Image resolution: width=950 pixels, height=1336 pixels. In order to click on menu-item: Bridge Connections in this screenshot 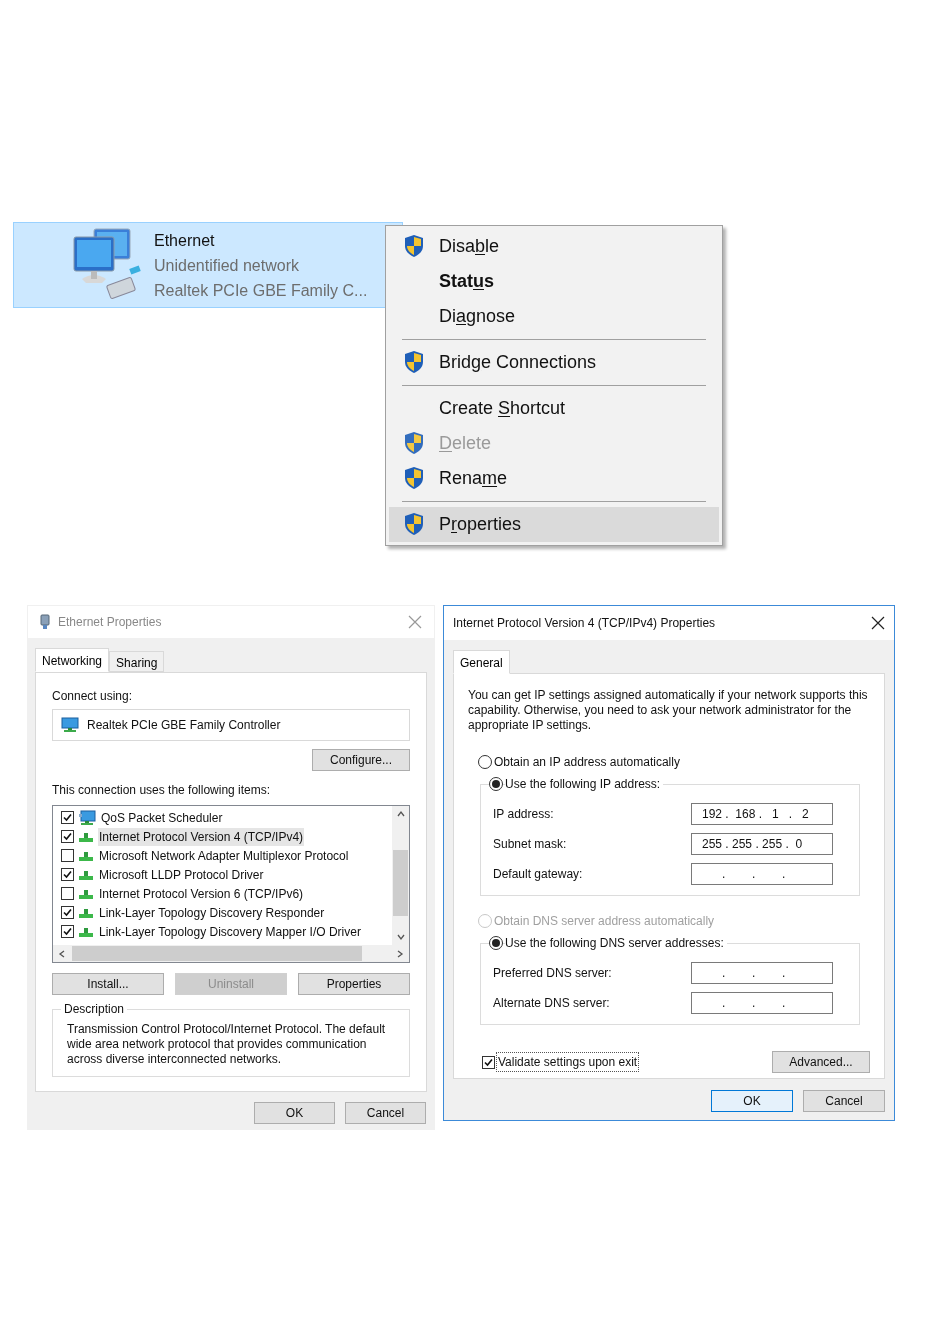, I will do `click(554, 362)`.